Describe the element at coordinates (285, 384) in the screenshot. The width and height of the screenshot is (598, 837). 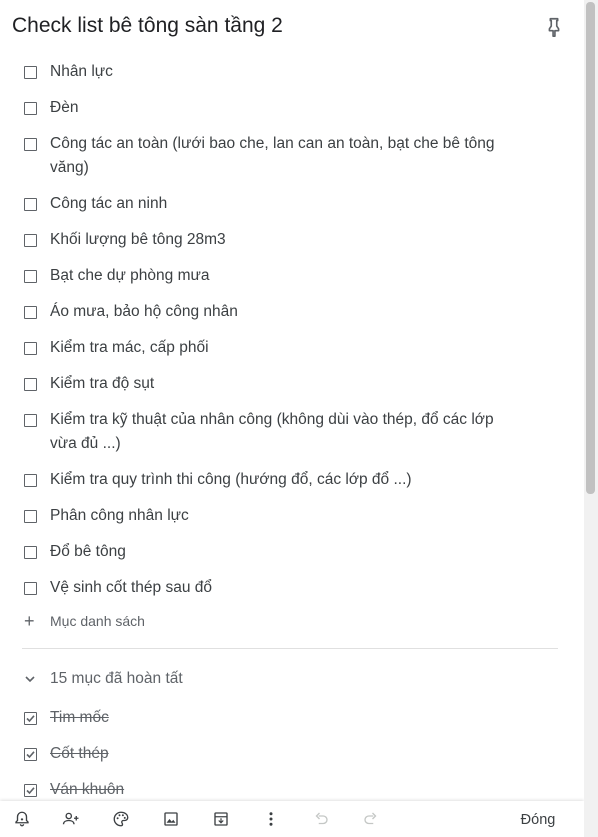
I see `list-item-text: Kiểm tra độ sụt` at that location.